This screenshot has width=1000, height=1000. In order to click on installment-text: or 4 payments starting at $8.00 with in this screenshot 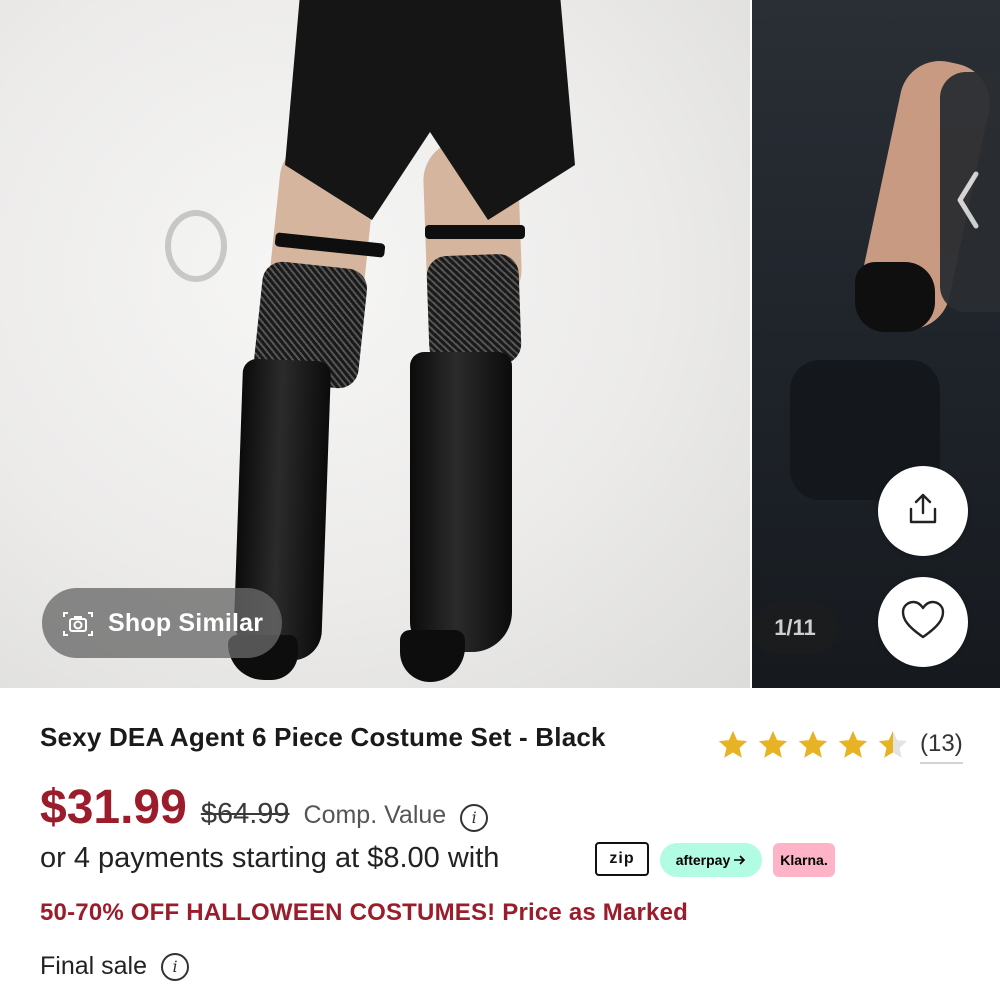, I will do `click(270, 858)`.